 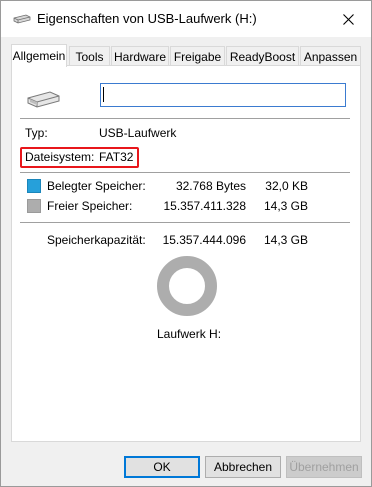 I want to click on drive-name-input, so click(x=223, y=95).